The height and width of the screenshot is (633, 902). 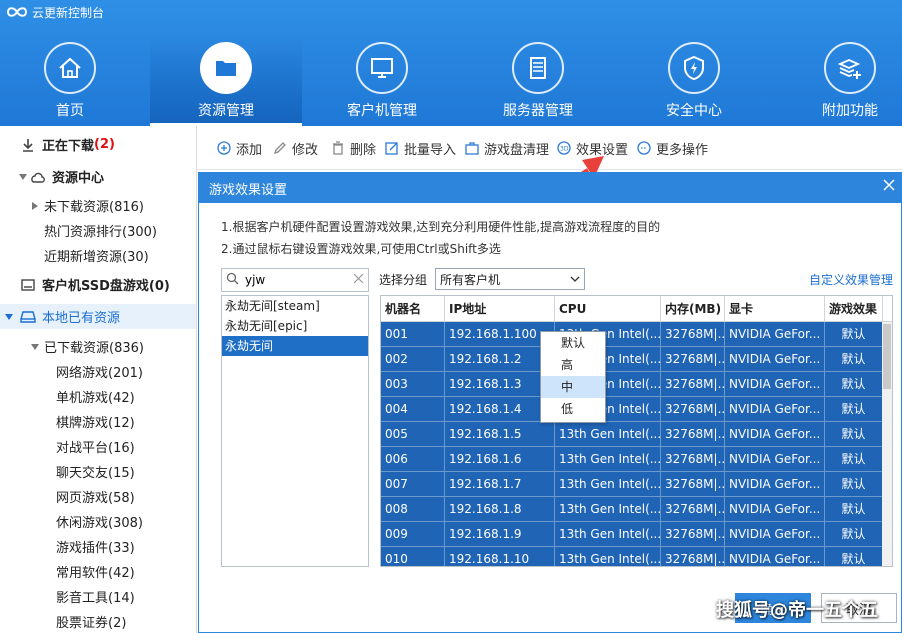 I want to click on sidebar-category-item: 网页游戏(58), so click(x=98, y=496).